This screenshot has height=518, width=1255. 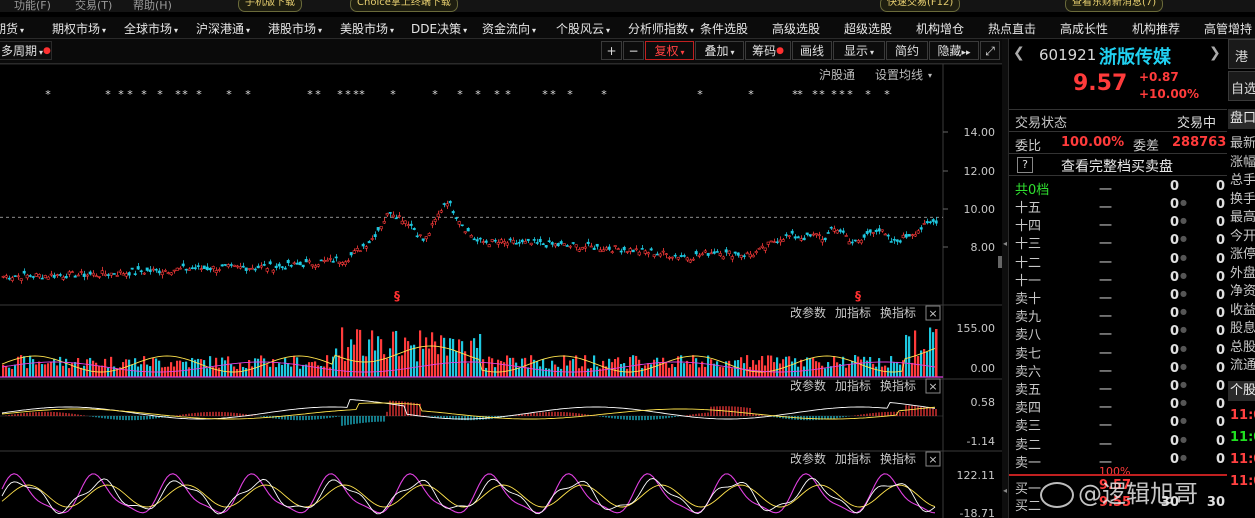 What do you see at coordinates (661, 28) in the screenshot?
I see `menu-item: 分析师指数 ▾` at bounding box center [661, 28].